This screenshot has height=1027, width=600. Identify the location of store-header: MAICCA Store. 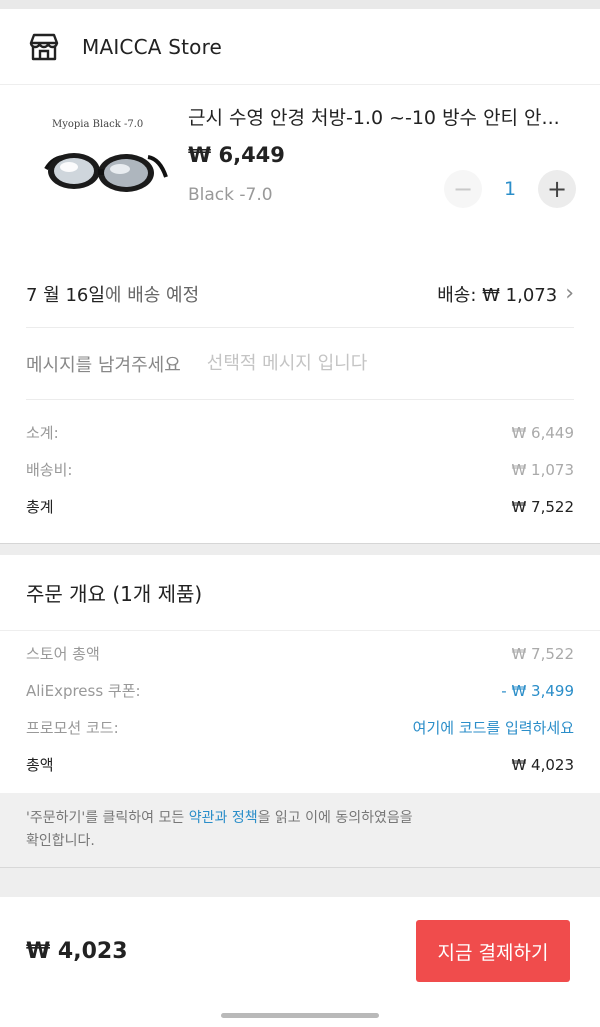
(300, 47).